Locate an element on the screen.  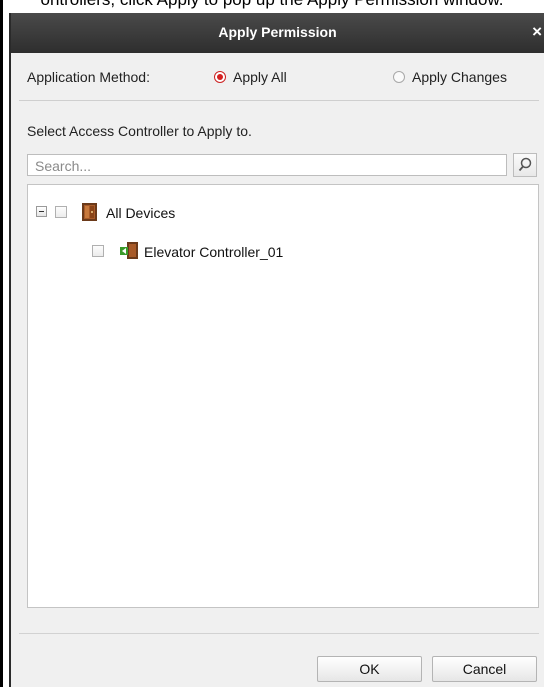
search-field is located at coordinates (267, 165).